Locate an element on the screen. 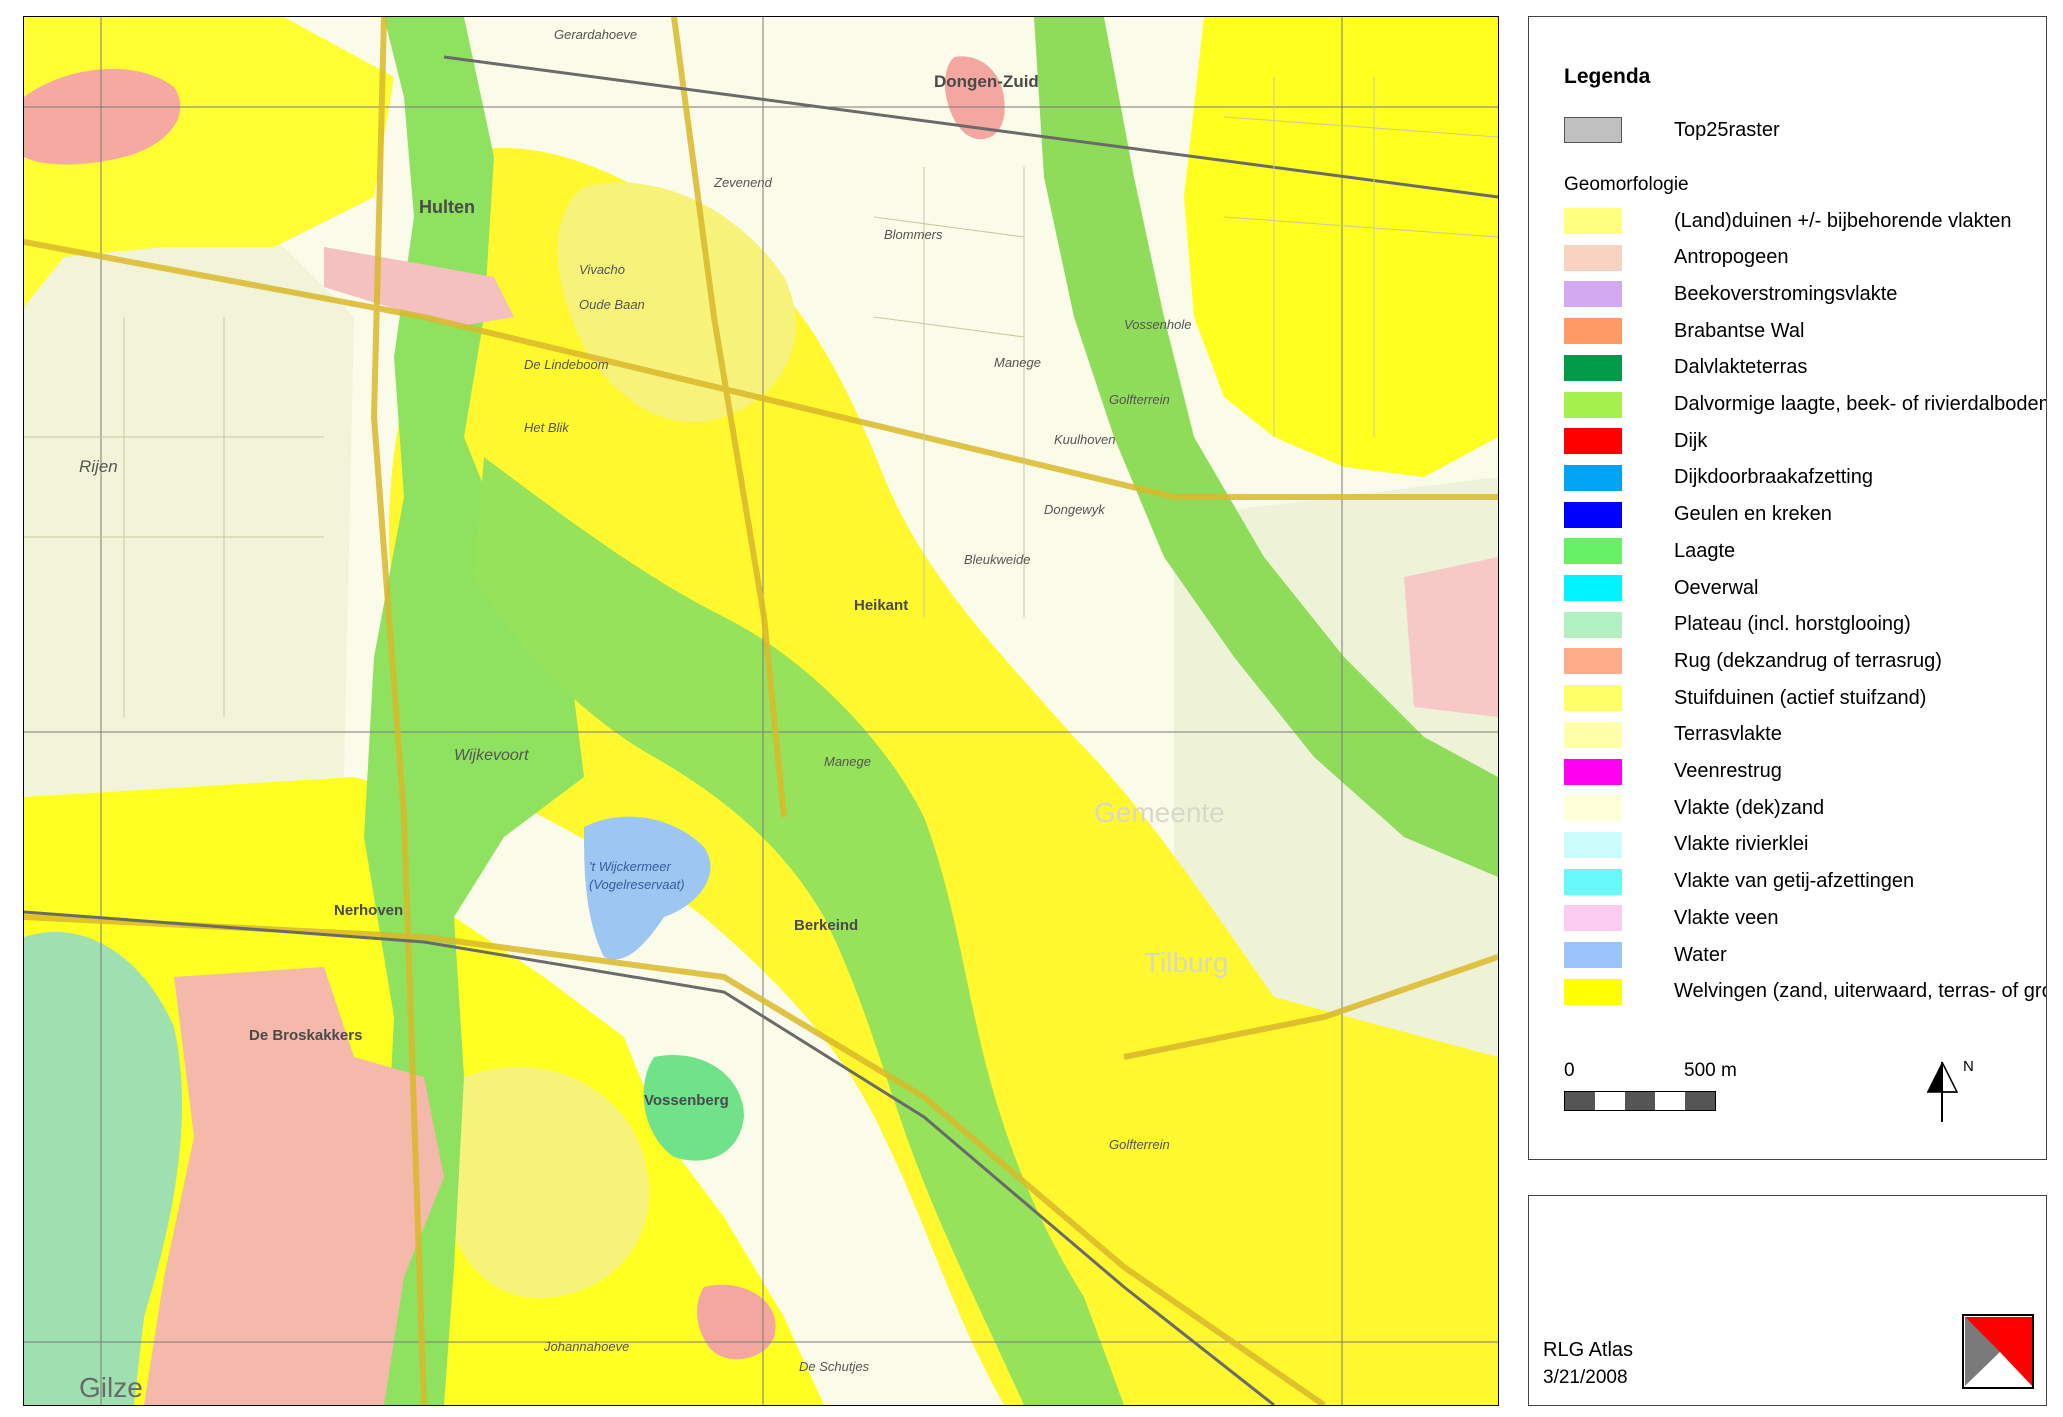  label-vossenhole: Vossenhole is located at coordinates (1158, 324).